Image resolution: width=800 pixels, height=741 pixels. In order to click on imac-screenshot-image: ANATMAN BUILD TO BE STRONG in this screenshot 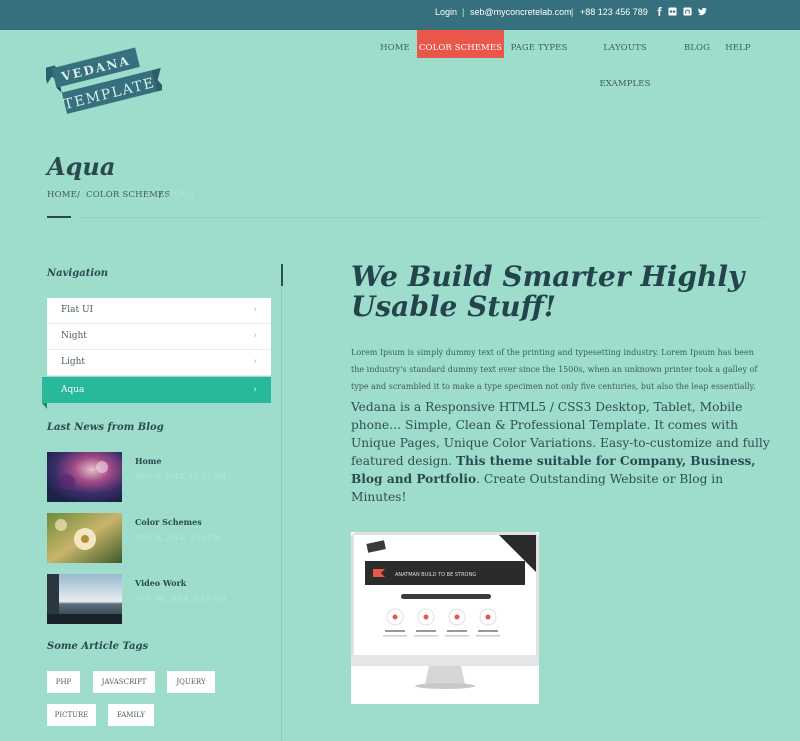, I will do `click(445, 618)`.